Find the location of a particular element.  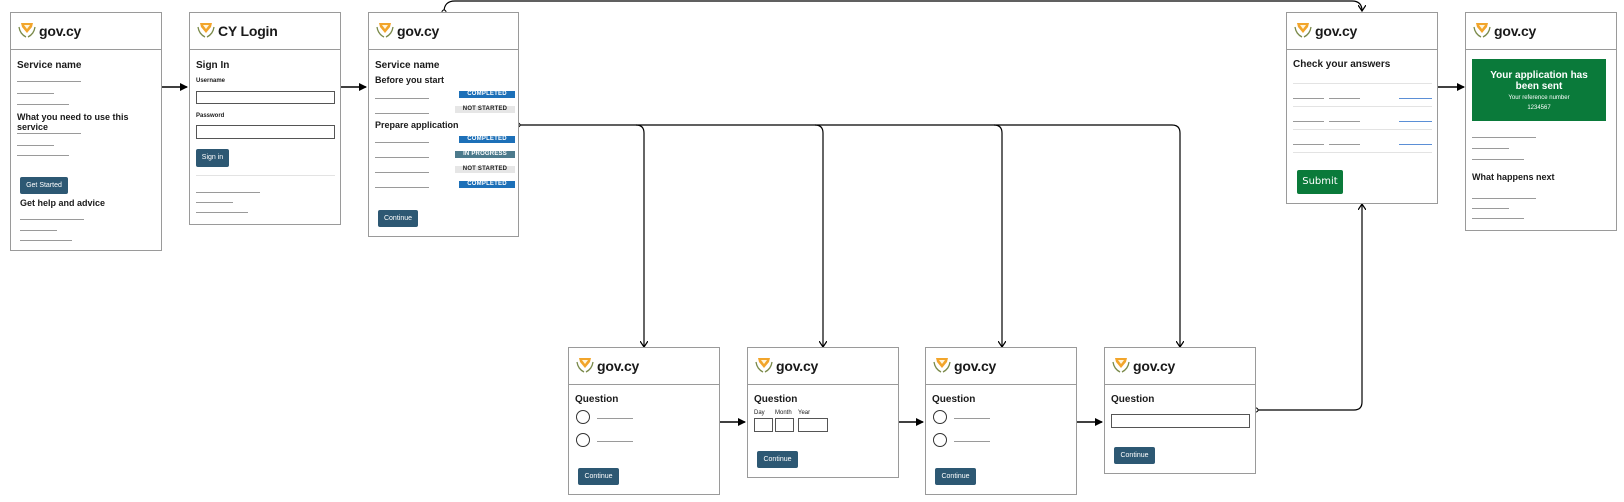

login-brand-name: CY Login is located at coordinates (248, 31).